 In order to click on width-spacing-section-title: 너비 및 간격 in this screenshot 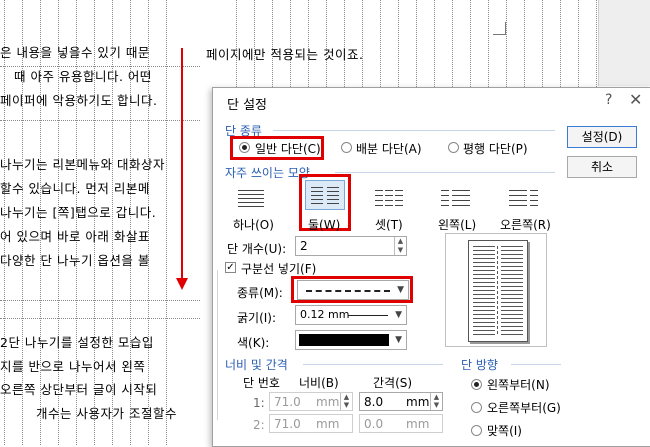, I will do `click(256, 365)`.